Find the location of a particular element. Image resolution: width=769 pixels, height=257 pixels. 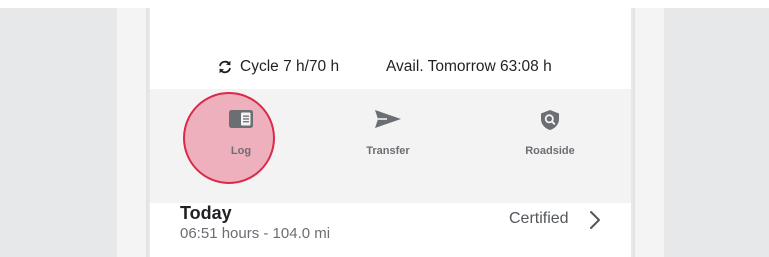

top-frame is located at coordinates (384, 4).